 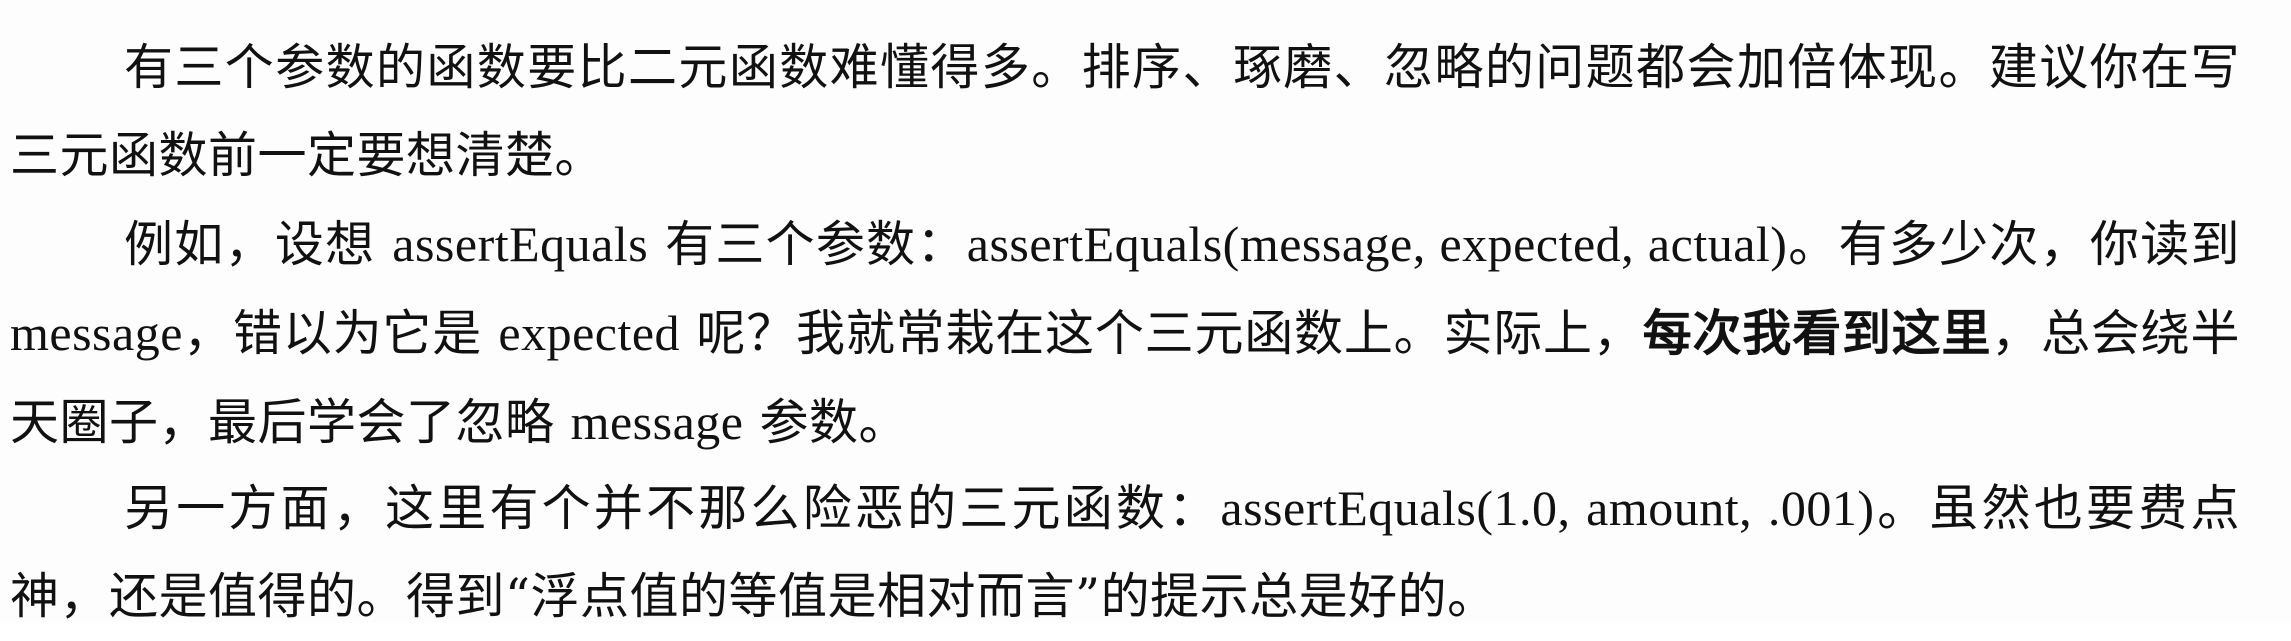 What do you see at coordinates (589, 333) in the screenshot?
I see `code-term: expected` at bounding box center [589, 333].